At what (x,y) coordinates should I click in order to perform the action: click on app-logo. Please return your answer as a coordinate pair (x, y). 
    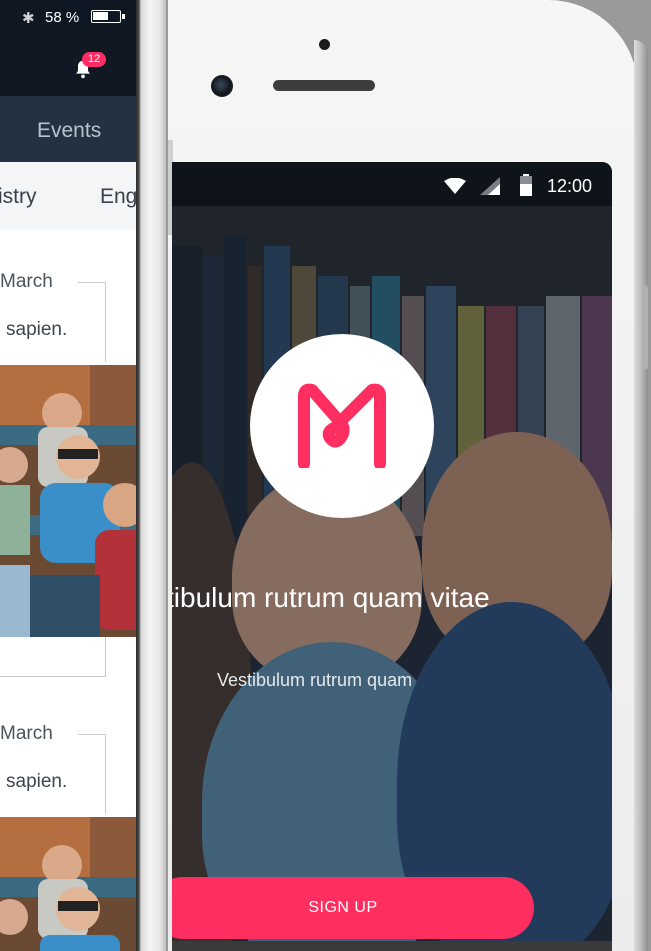
    Looking at the image, I should click on (342, 426).